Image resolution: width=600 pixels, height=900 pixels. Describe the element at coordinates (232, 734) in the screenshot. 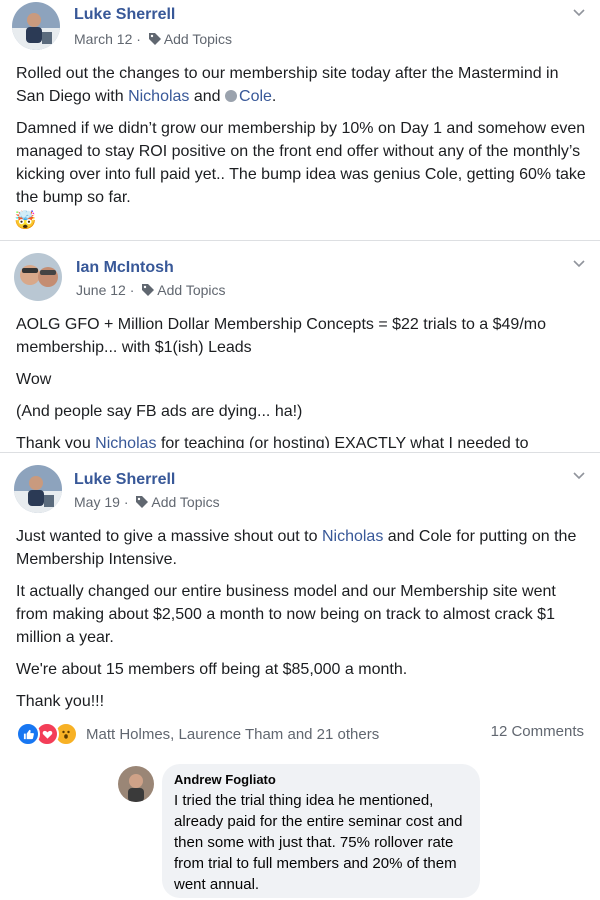

I see `reactions-names: Matt Holmes, Laurence Tham and 21 others` at that location.